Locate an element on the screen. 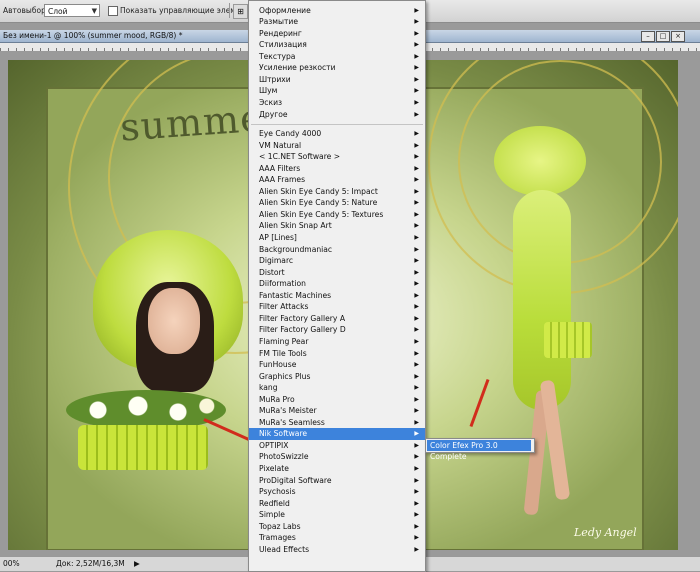 The width and height of the screenshot is (700, 572). menu-item: Шум ▶ is located at coordinates (337, 91).